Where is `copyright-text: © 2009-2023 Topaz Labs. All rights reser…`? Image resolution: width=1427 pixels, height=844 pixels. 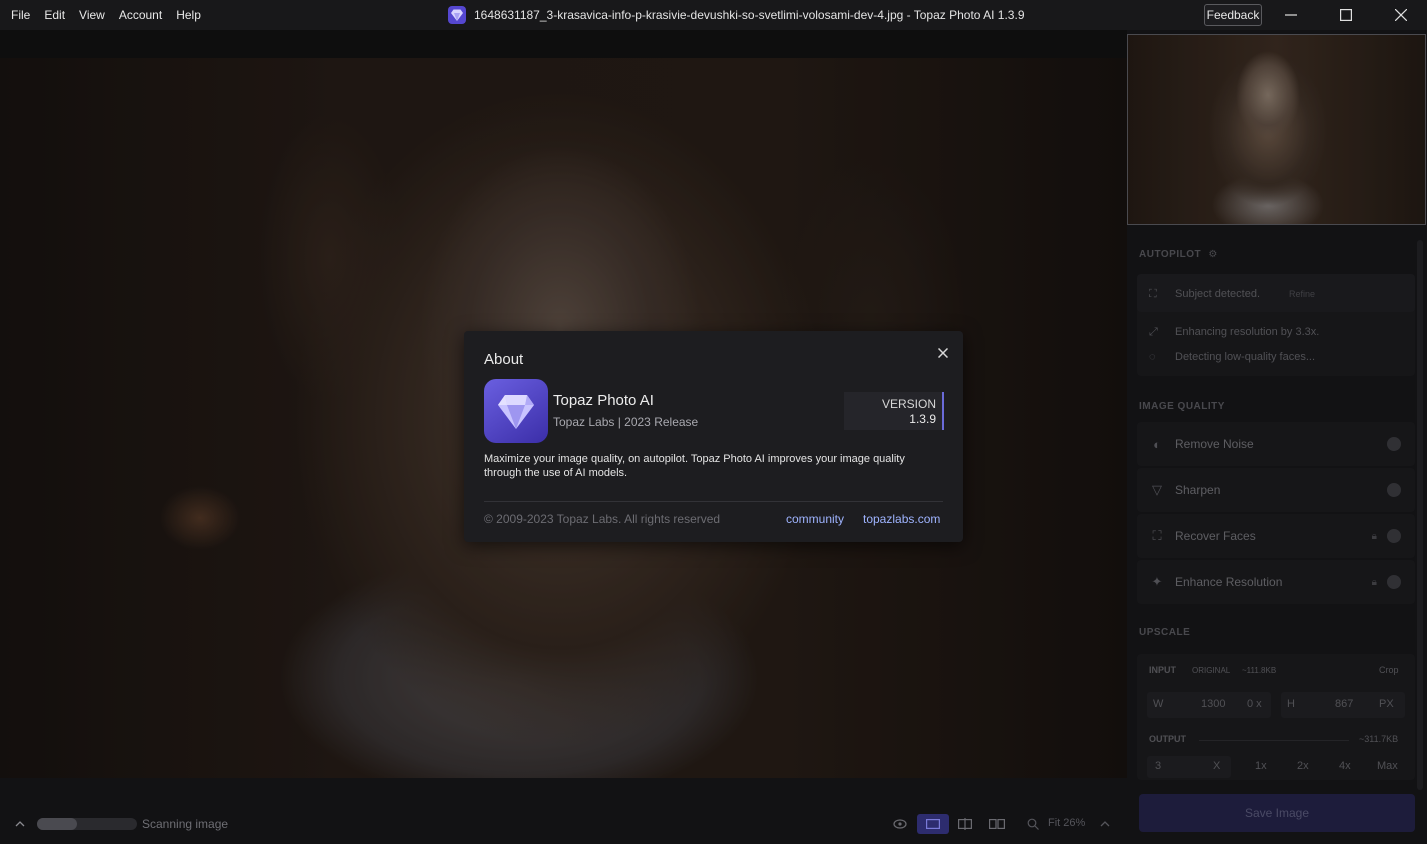
copyright-text: © 2009-2023 Topaz Labs. All rights reser… is located at coordinates (602, 519).